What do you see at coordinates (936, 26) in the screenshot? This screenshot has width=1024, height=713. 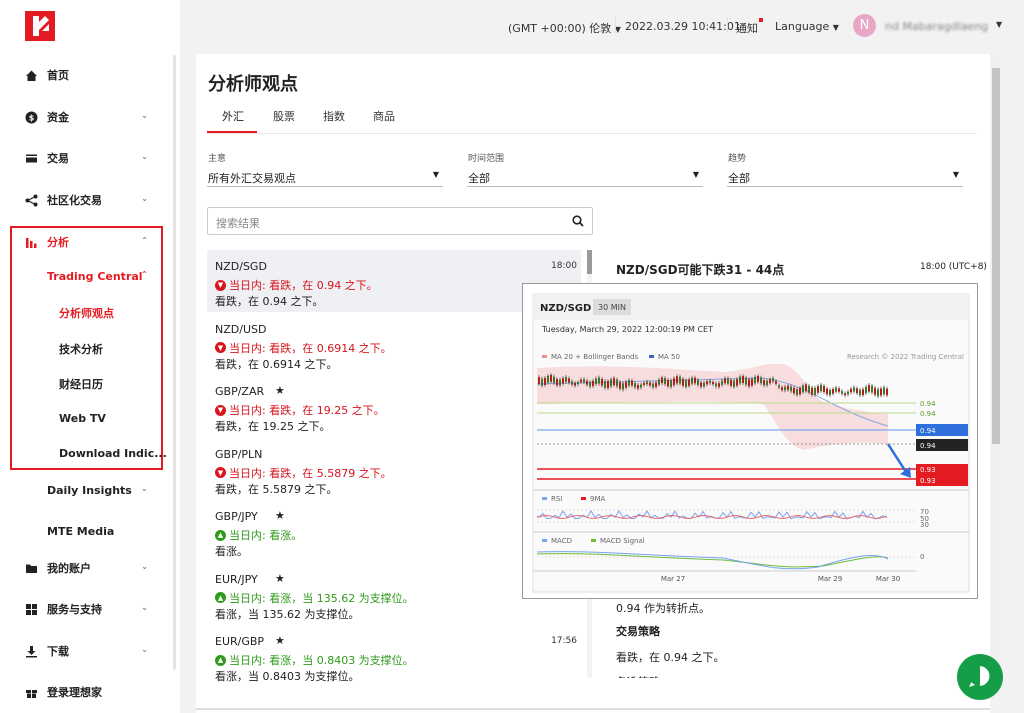 I see `username: nd Mabaragdlaeng` at bounding box center [936, 26].